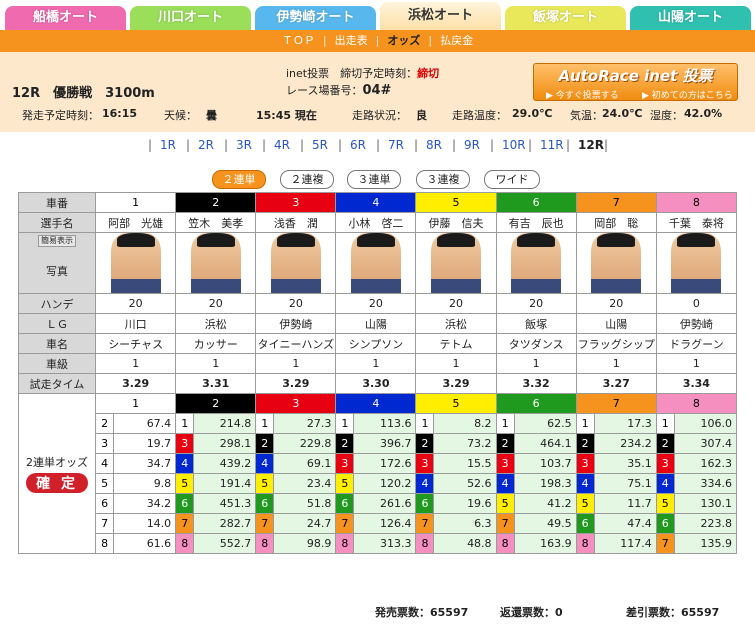 This screenshot has width=755, height=643. What do you see at coordinates (505, 423) in the screenshot?
I see `second-number: 1` at bounding box center [505, 423].